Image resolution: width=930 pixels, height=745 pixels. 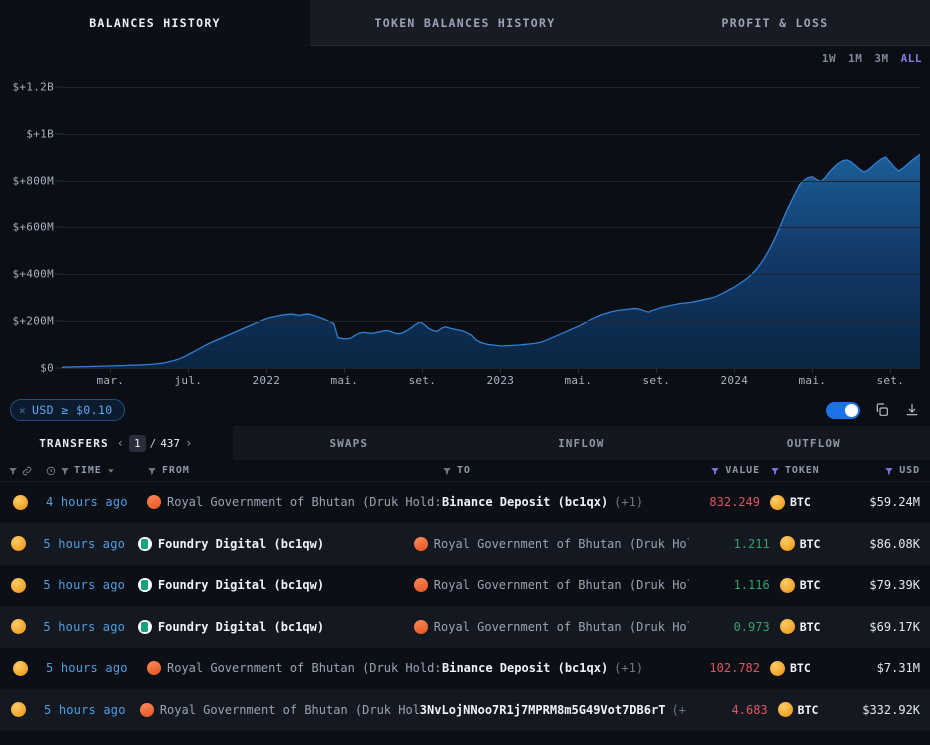 I want to click on pagination-prev-icon: ‹, so click(x=120, y=443).